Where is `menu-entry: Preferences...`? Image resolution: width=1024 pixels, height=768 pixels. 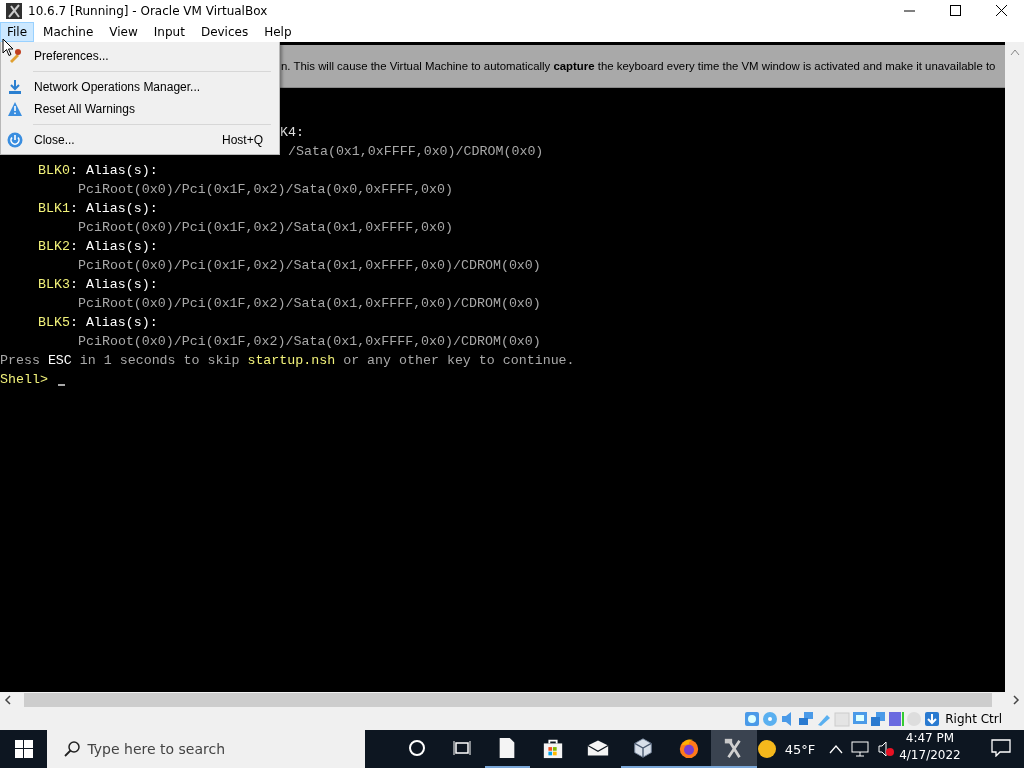 menu-entry: Preferences... is located at coordinates (140, 56).